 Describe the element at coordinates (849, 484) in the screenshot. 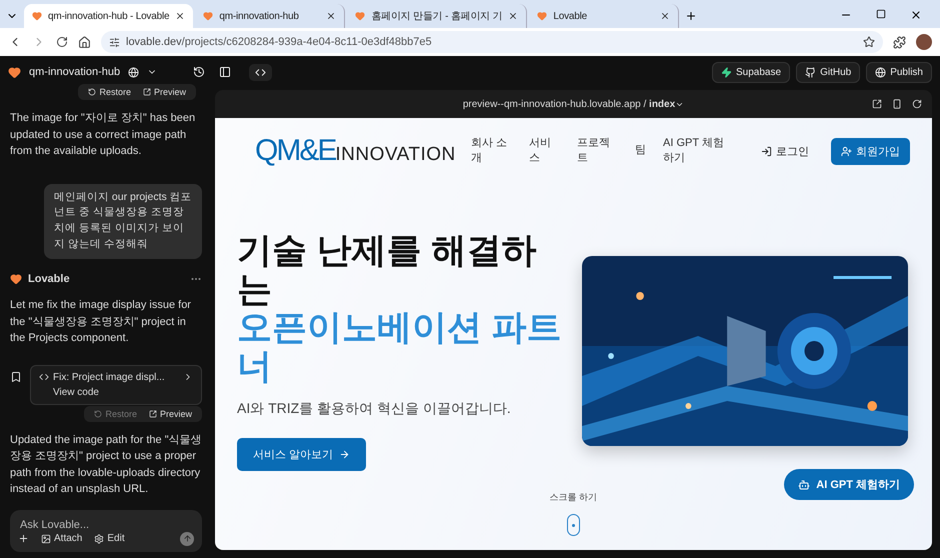

I see `ai-chat-button: AI GPT 체험하기` at that location.